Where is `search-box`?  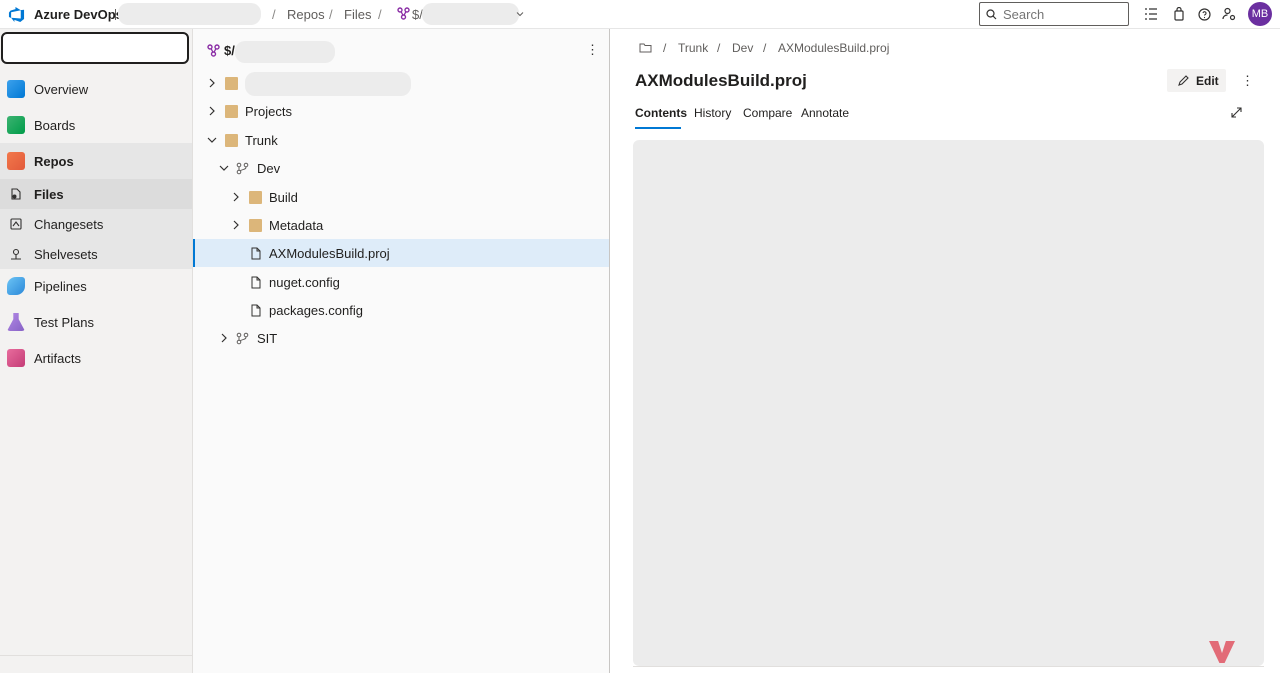 search-box is located at coordinates (1054, 14).